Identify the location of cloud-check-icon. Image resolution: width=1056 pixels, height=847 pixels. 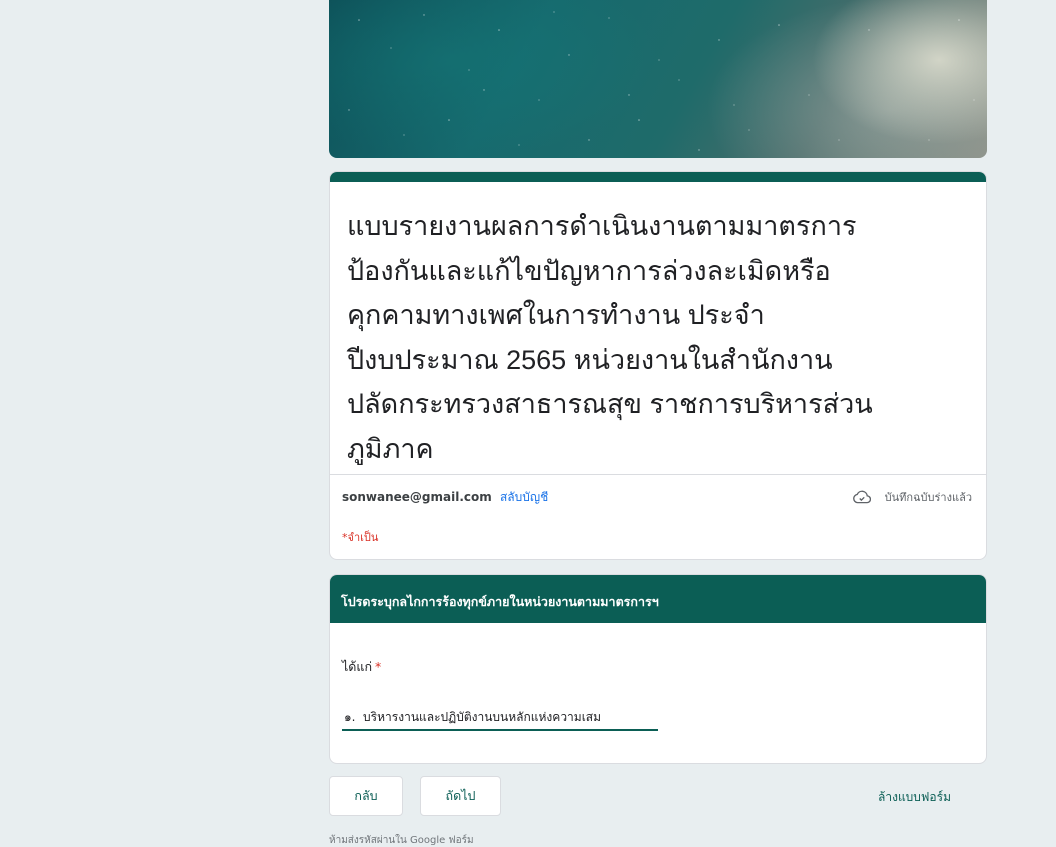
(861, 497).